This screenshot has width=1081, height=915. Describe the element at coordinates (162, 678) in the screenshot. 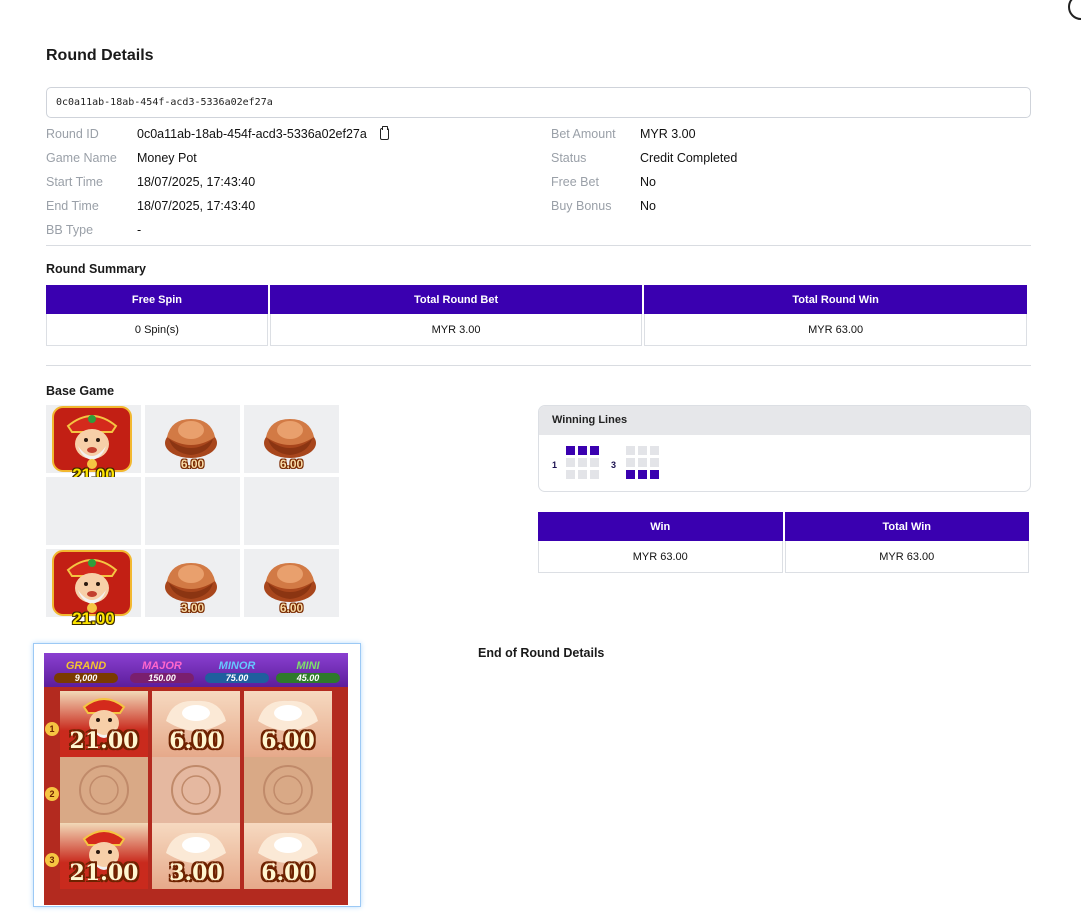

I see `jackpot-value: 150.00` at that location.